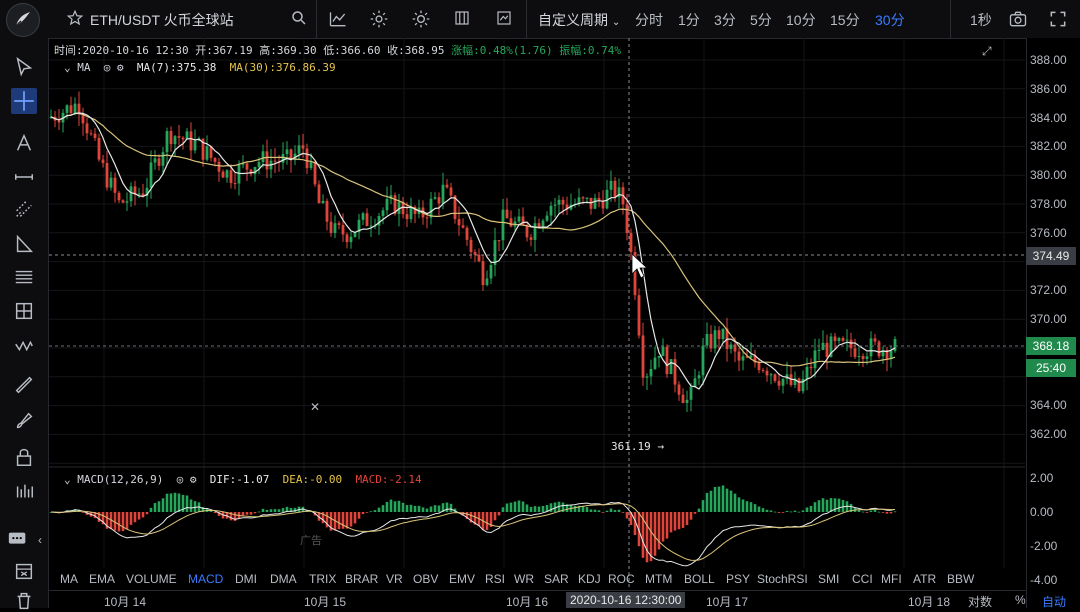  I want to click on cursor-arrow-icon, so click(24, 67).